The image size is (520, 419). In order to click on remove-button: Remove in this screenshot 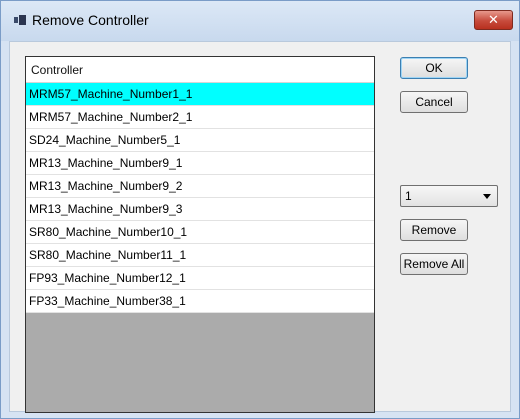, I will do `click(434, 230)`.